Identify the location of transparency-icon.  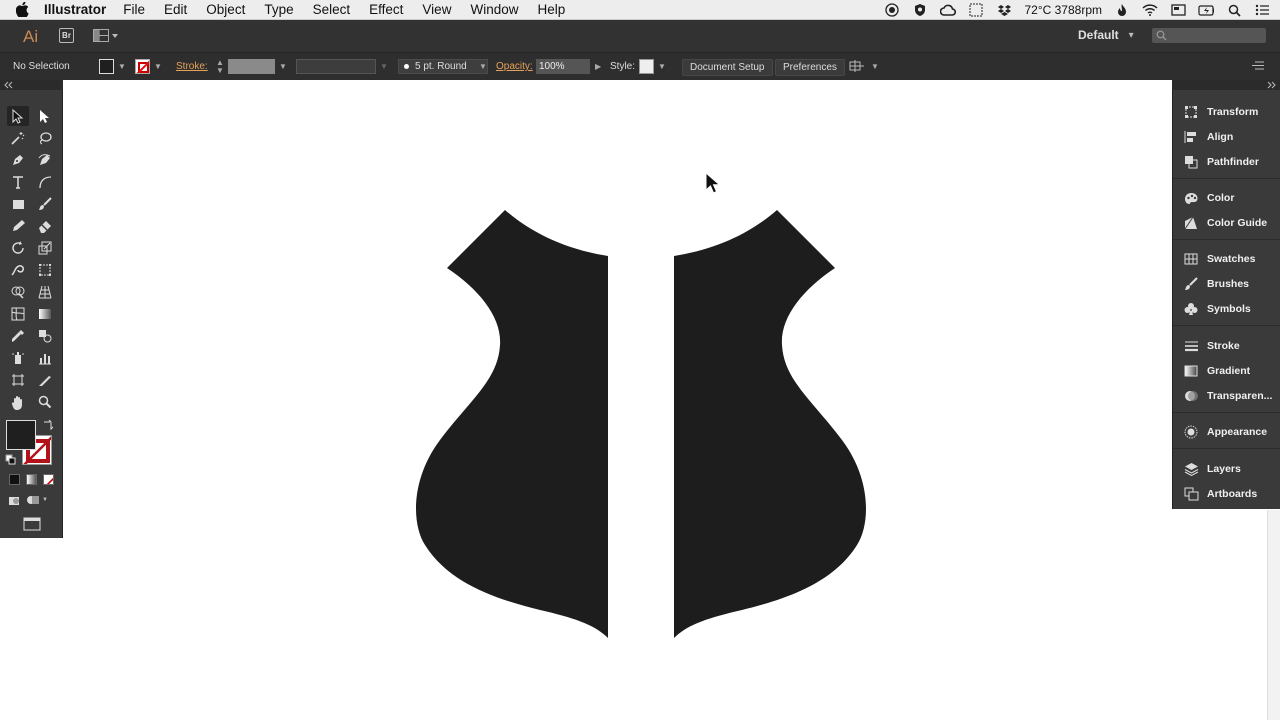
(1191, 396).